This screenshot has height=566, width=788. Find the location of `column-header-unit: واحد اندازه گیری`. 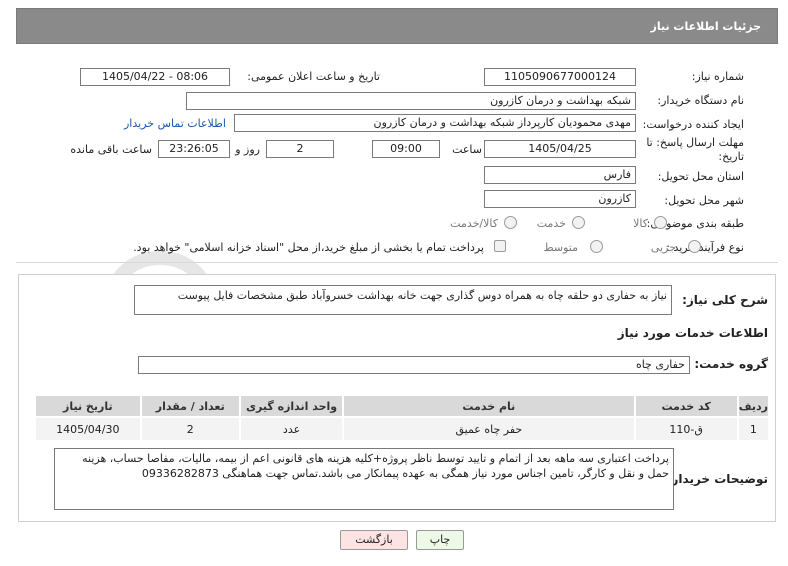

column-header-unit: واحد اندازه گیری is located at coordinates (291, 406).